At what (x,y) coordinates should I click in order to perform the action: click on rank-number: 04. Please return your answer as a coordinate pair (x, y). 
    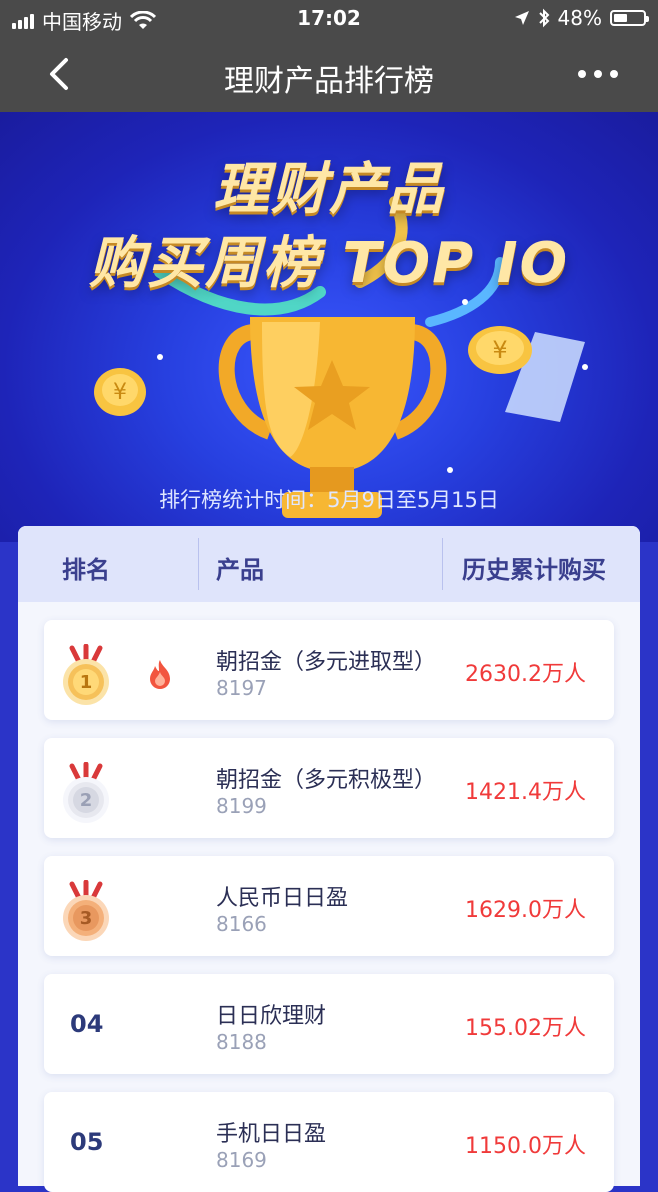
    Looking at the image, I should click on (87, 1024).